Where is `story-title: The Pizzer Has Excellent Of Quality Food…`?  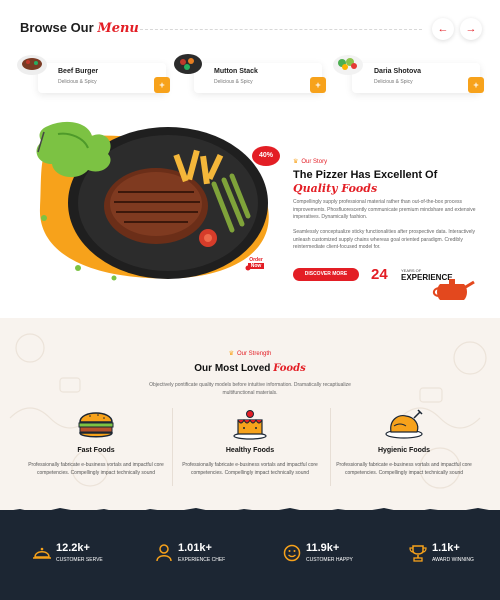 story-title: The Pizzer Has Excellent Of Quality Food… is located at coordinates (388, 182).